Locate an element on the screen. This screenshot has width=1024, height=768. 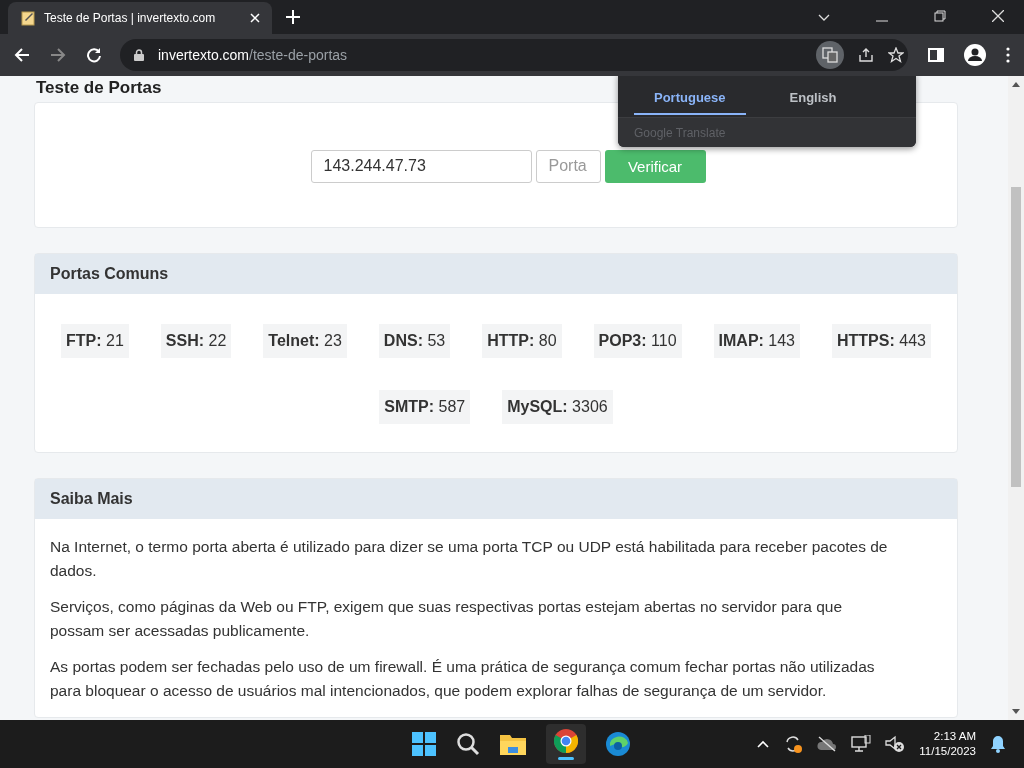
browser-tab: Teste de Portas | invertexto.com is located at coordinates (140, 18).